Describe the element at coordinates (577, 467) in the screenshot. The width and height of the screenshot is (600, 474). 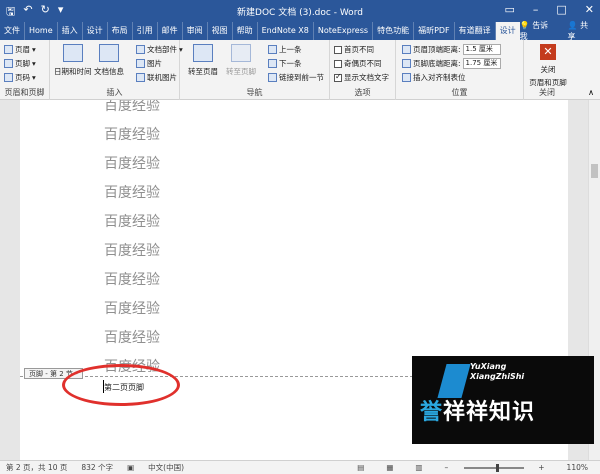
I see `zoom-level: 110%` at that location.